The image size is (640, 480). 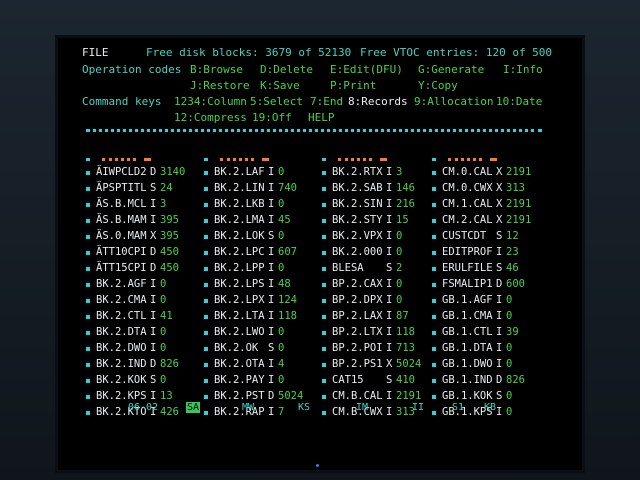 What do you see at coordinates (257, 238) in the screenshot?
I see `file-entry-row: BK.2.LOK S 0` at bounding box center [257, 238].